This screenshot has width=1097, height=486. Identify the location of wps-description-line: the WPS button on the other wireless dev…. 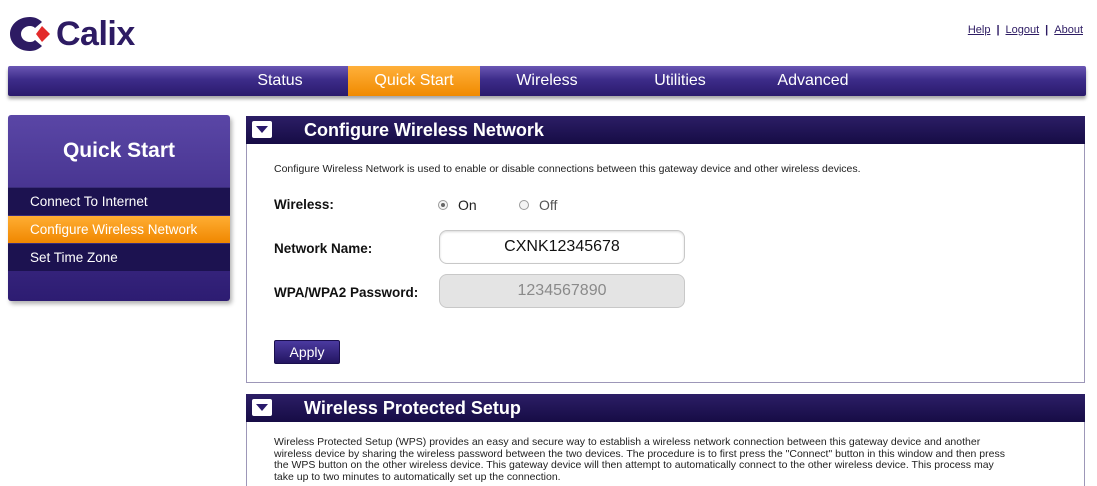
(634, 465).